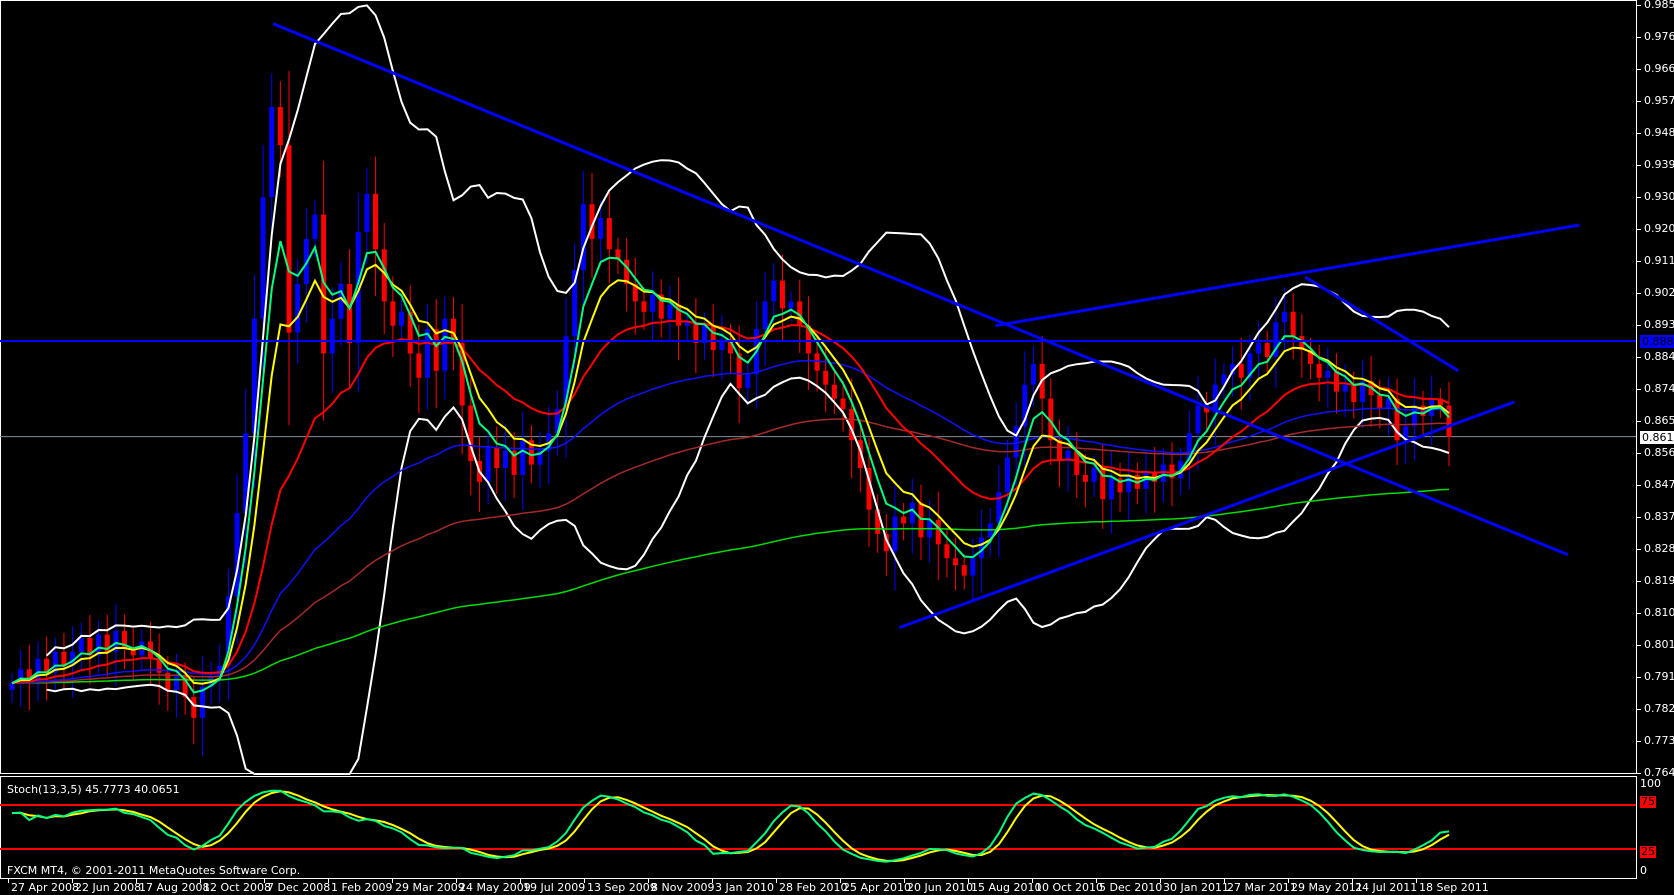 This screenshot has width=1674, height=895. I want to click on date-label: 10 Oct 2010, so click(1069, 887).